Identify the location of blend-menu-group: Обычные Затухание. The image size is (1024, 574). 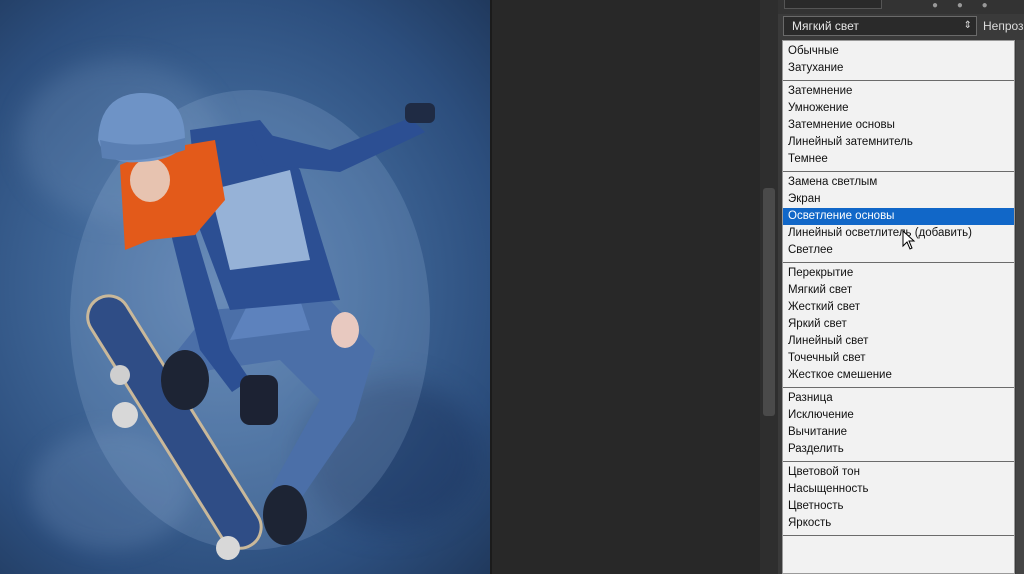
(898, 61).